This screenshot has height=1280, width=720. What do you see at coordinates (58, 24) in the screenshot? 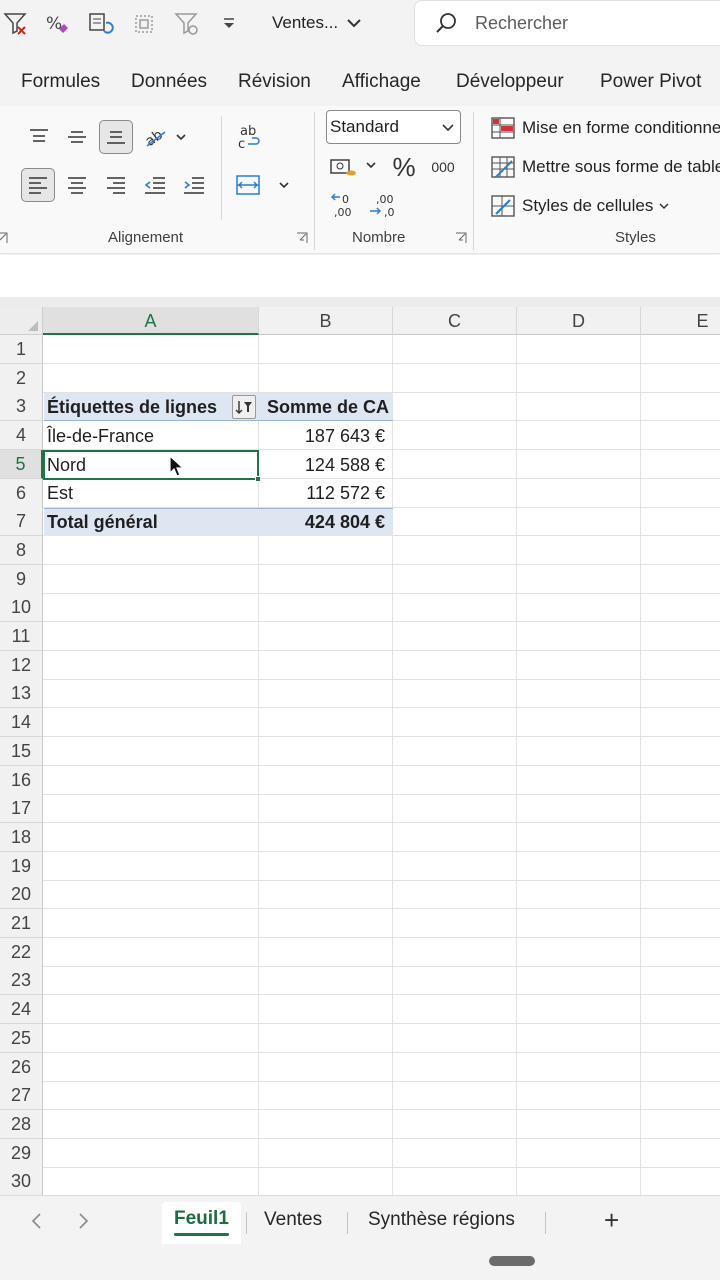
I see `percent-eraser-icon: %` at bounding box center [58, 24].